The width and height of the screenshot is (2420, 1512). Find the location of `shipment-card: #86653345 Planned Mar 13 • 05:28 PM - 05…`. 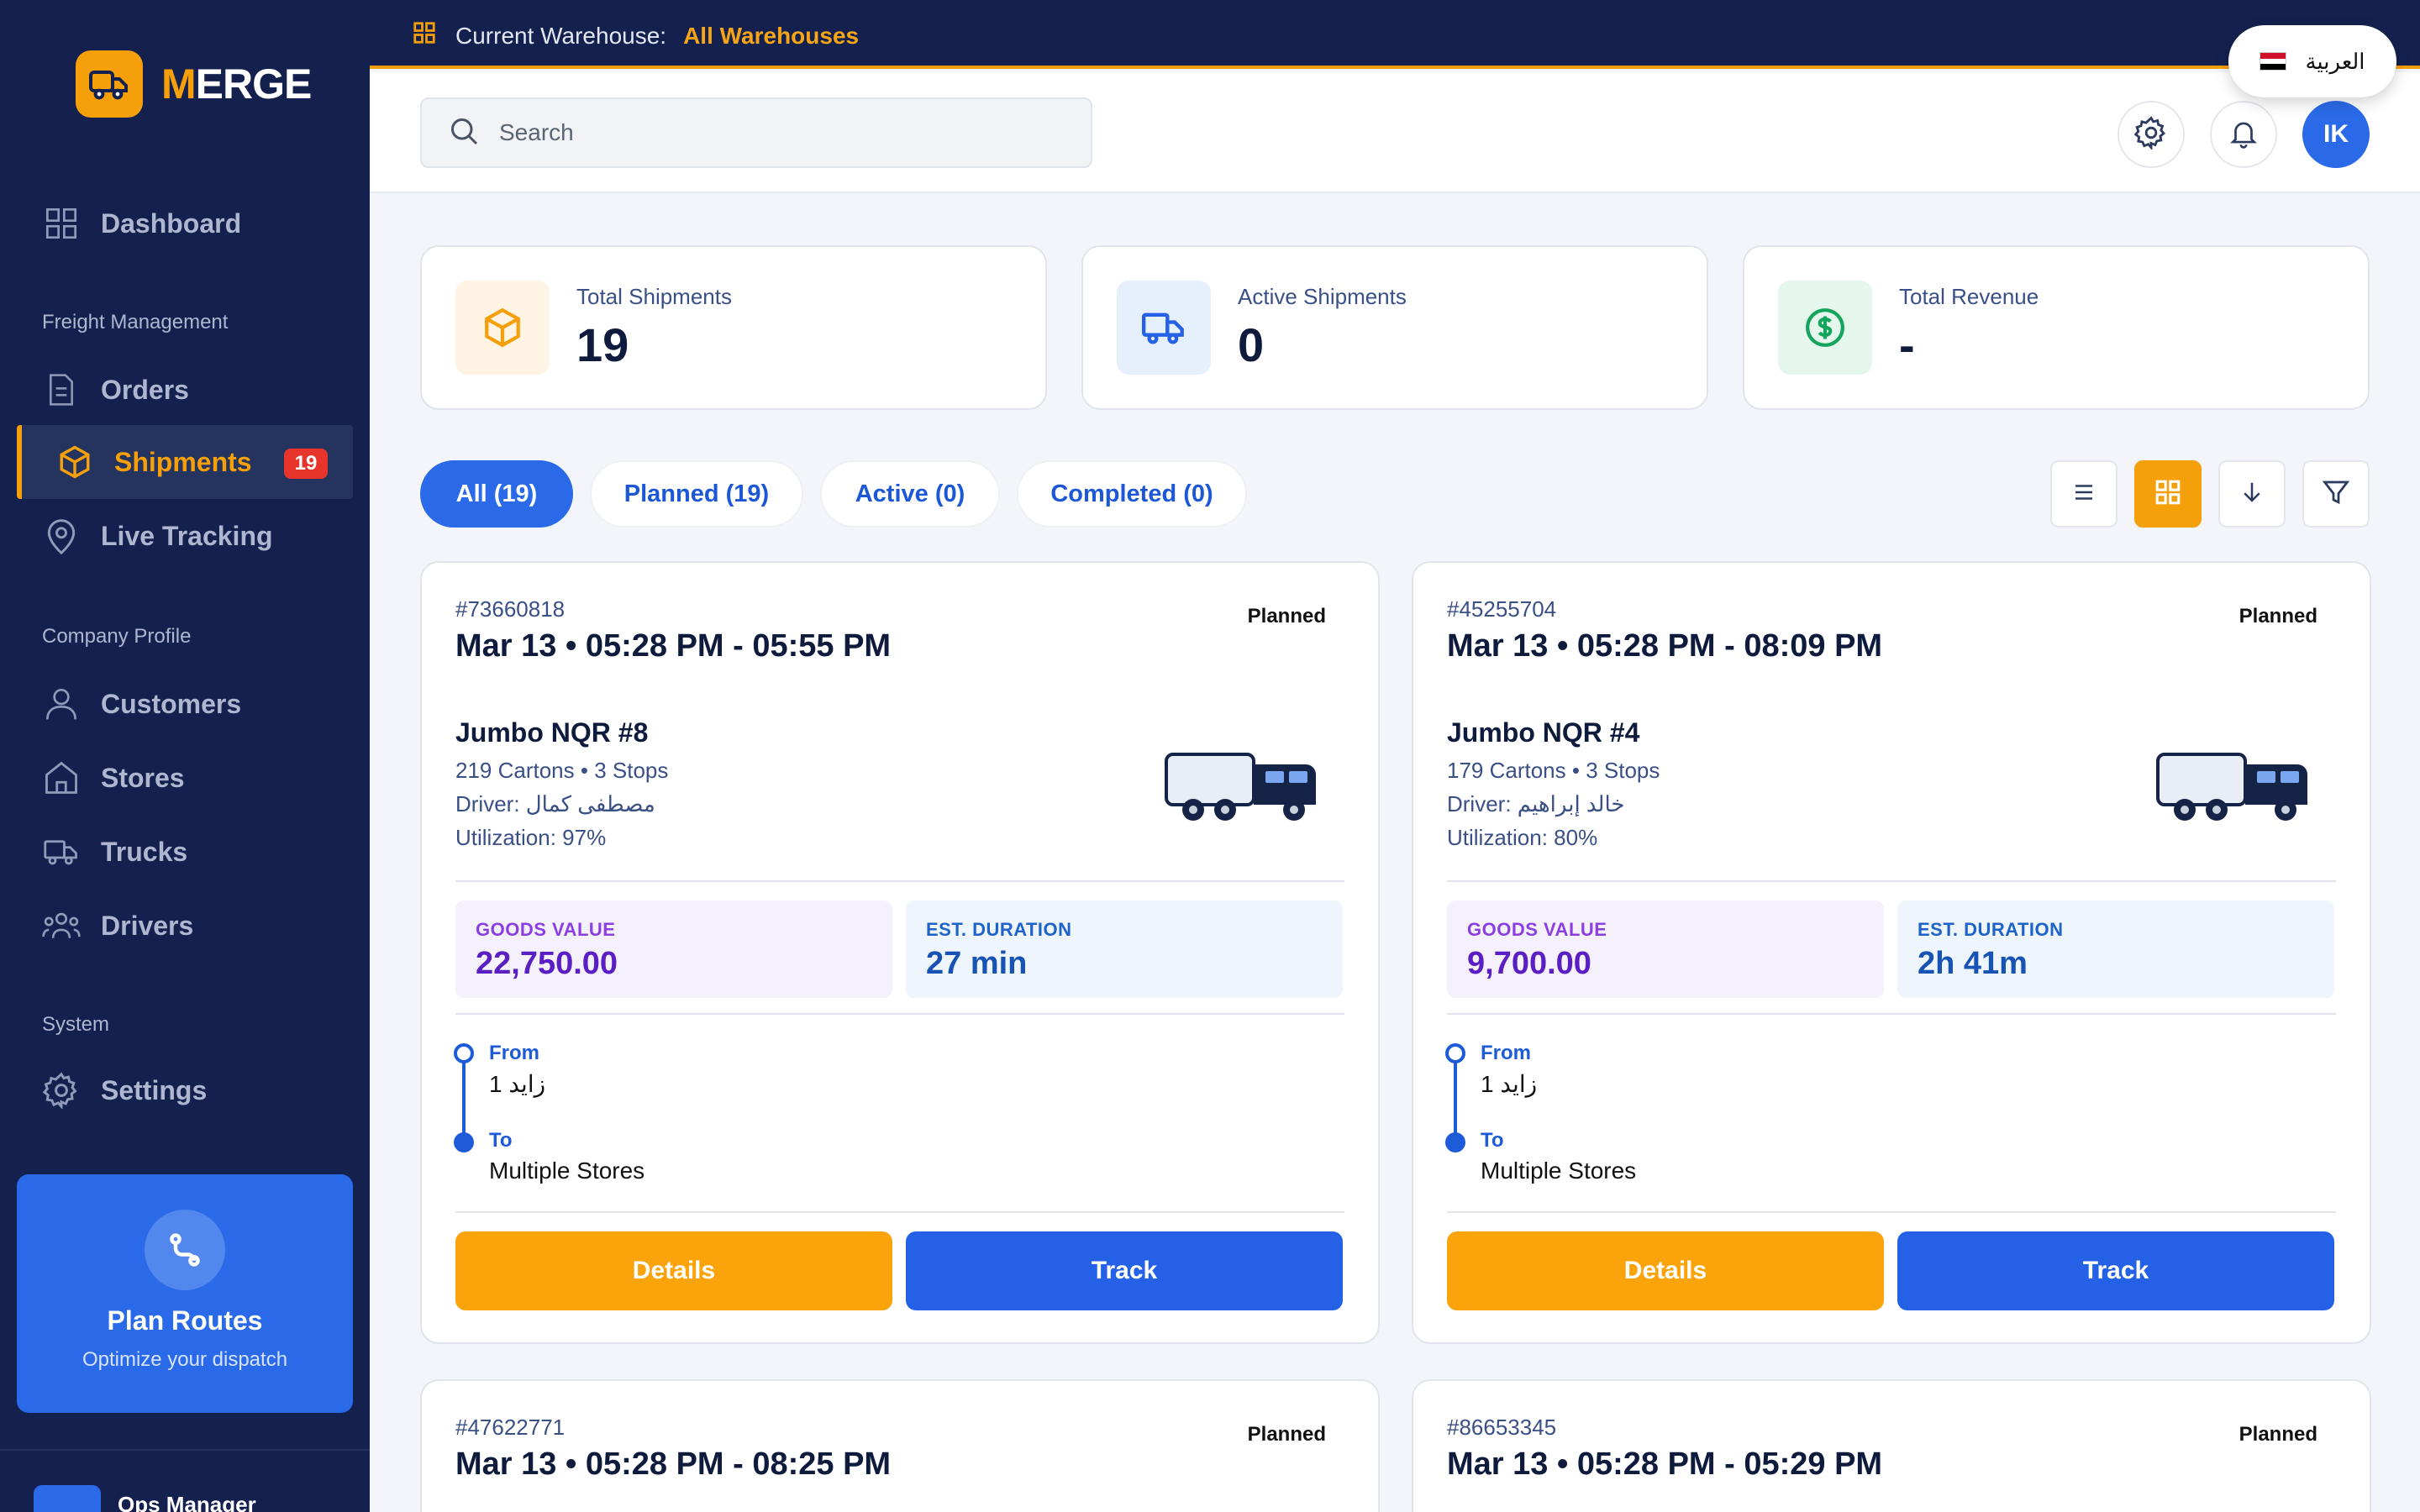

shipment-card: #86653345 Planned Mar 13 • 05:28 PM - 05… is located at coordinates (1891, 1445).